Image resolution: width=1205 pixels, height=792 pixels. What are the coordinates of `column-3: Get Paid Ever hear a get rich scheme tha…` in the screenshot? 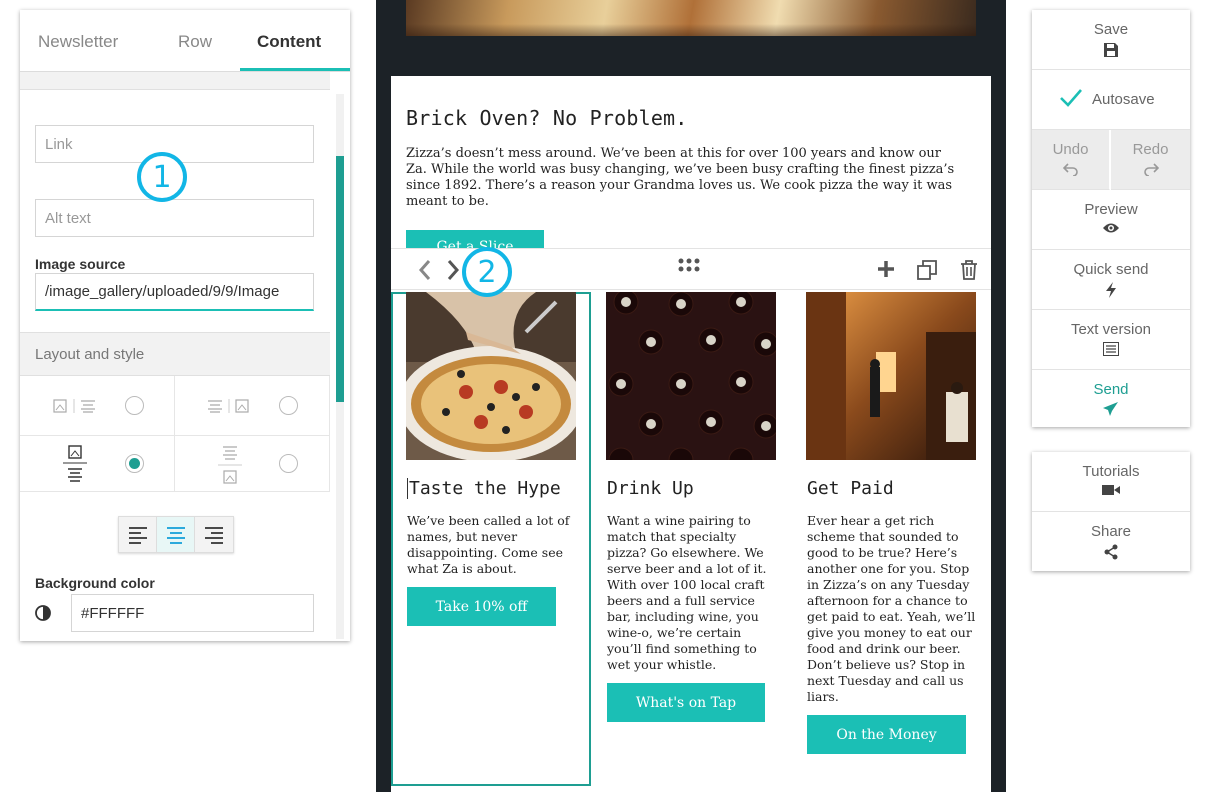 It's located at (891, 539).